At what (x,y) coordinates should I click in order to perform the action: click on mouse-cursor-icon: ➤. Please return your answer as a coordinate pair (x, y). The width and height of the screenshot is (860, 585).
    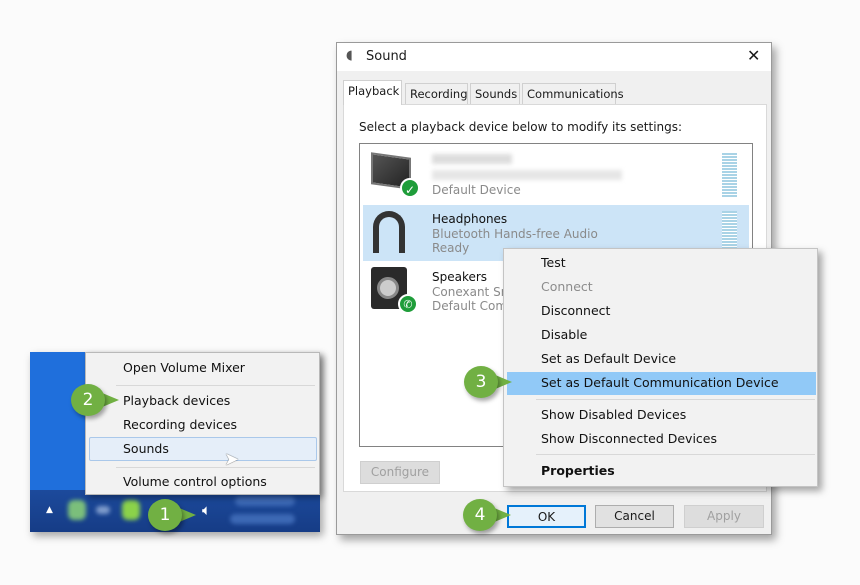
    Looking at the image, I should click on (232, 459).